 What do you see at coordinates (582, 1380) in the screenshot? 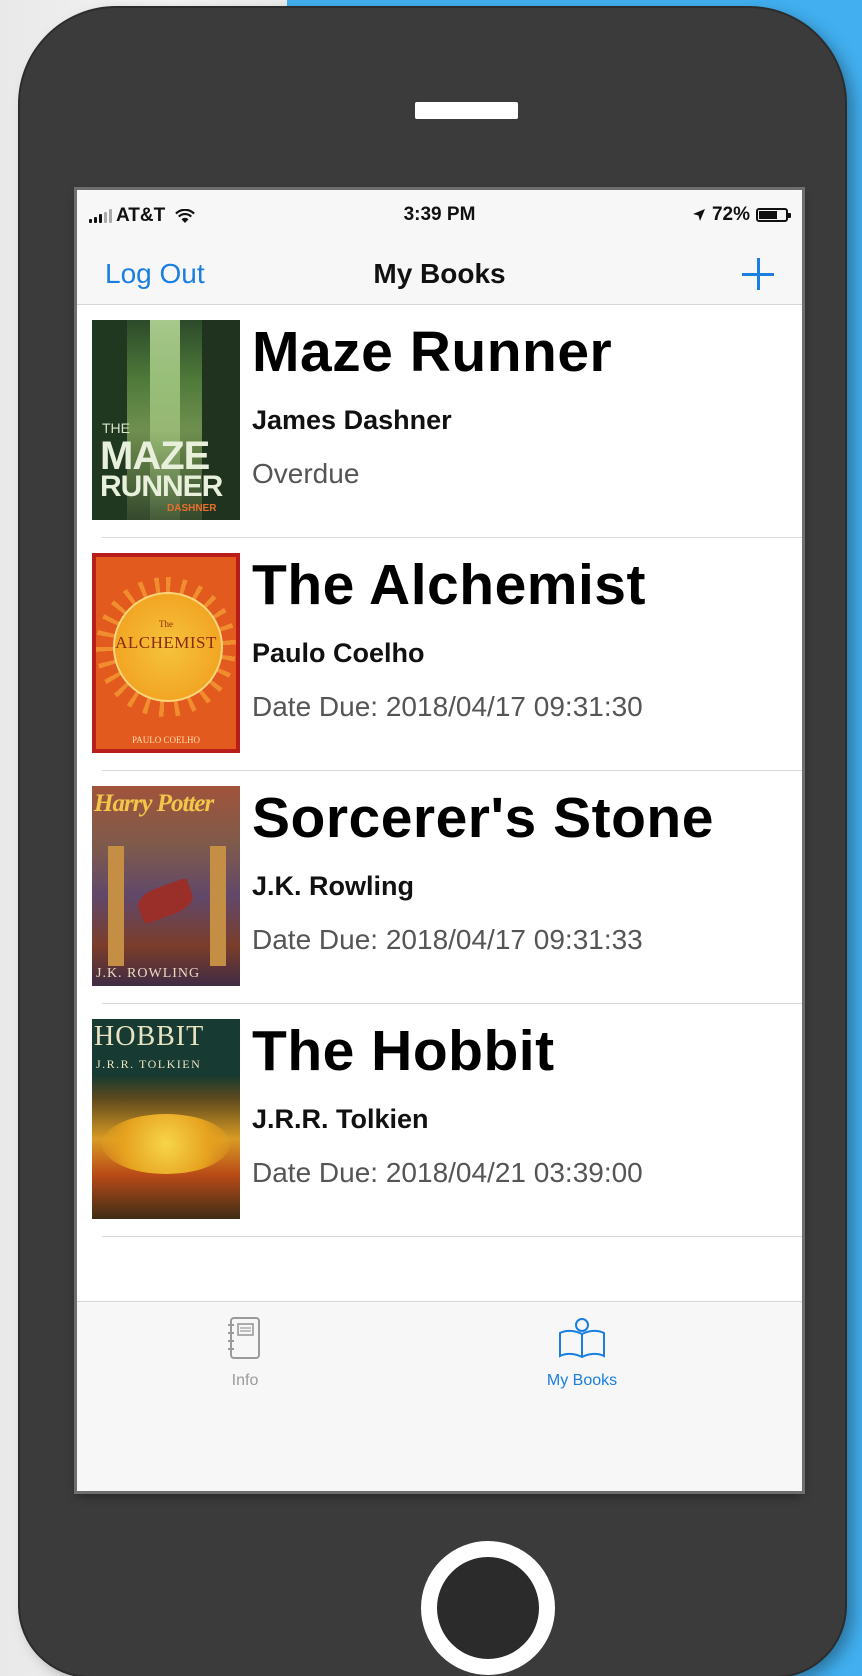
I see `tab-my-books-label: My Books` at bounding box center [582, 1380].